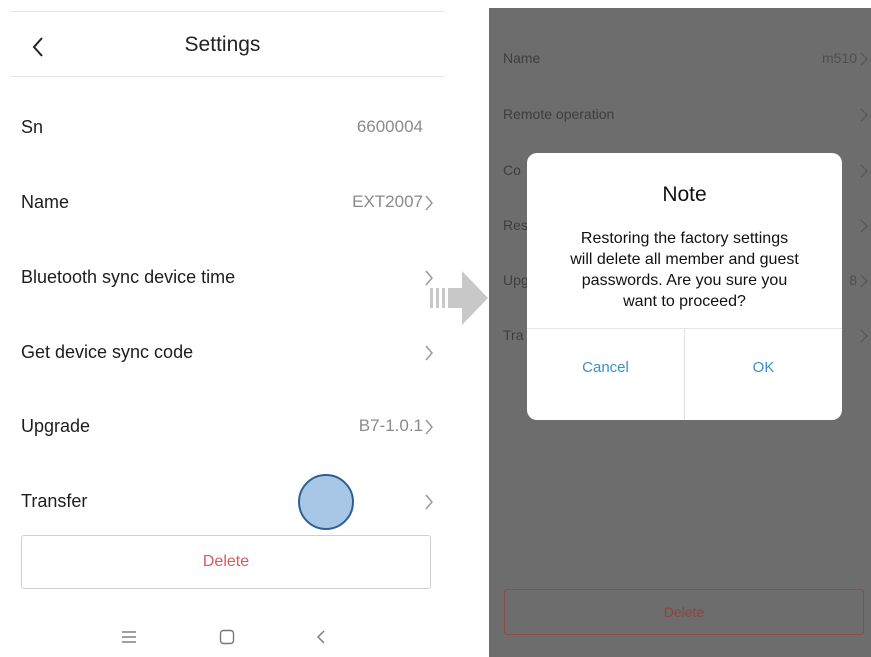  I want to click on row-value: B7-1.0.1, so click(390, 425).